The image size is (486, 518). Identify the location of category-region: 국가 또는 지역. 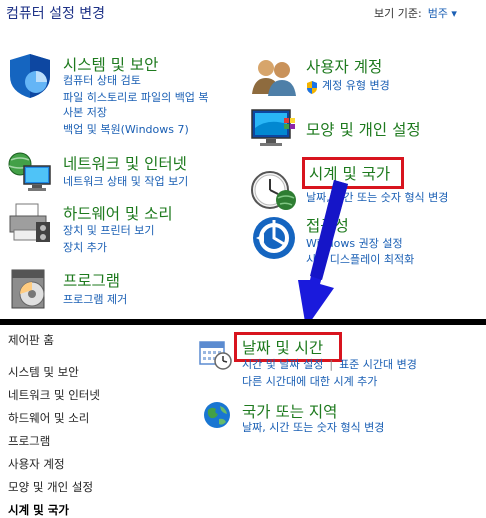
(289, 411).